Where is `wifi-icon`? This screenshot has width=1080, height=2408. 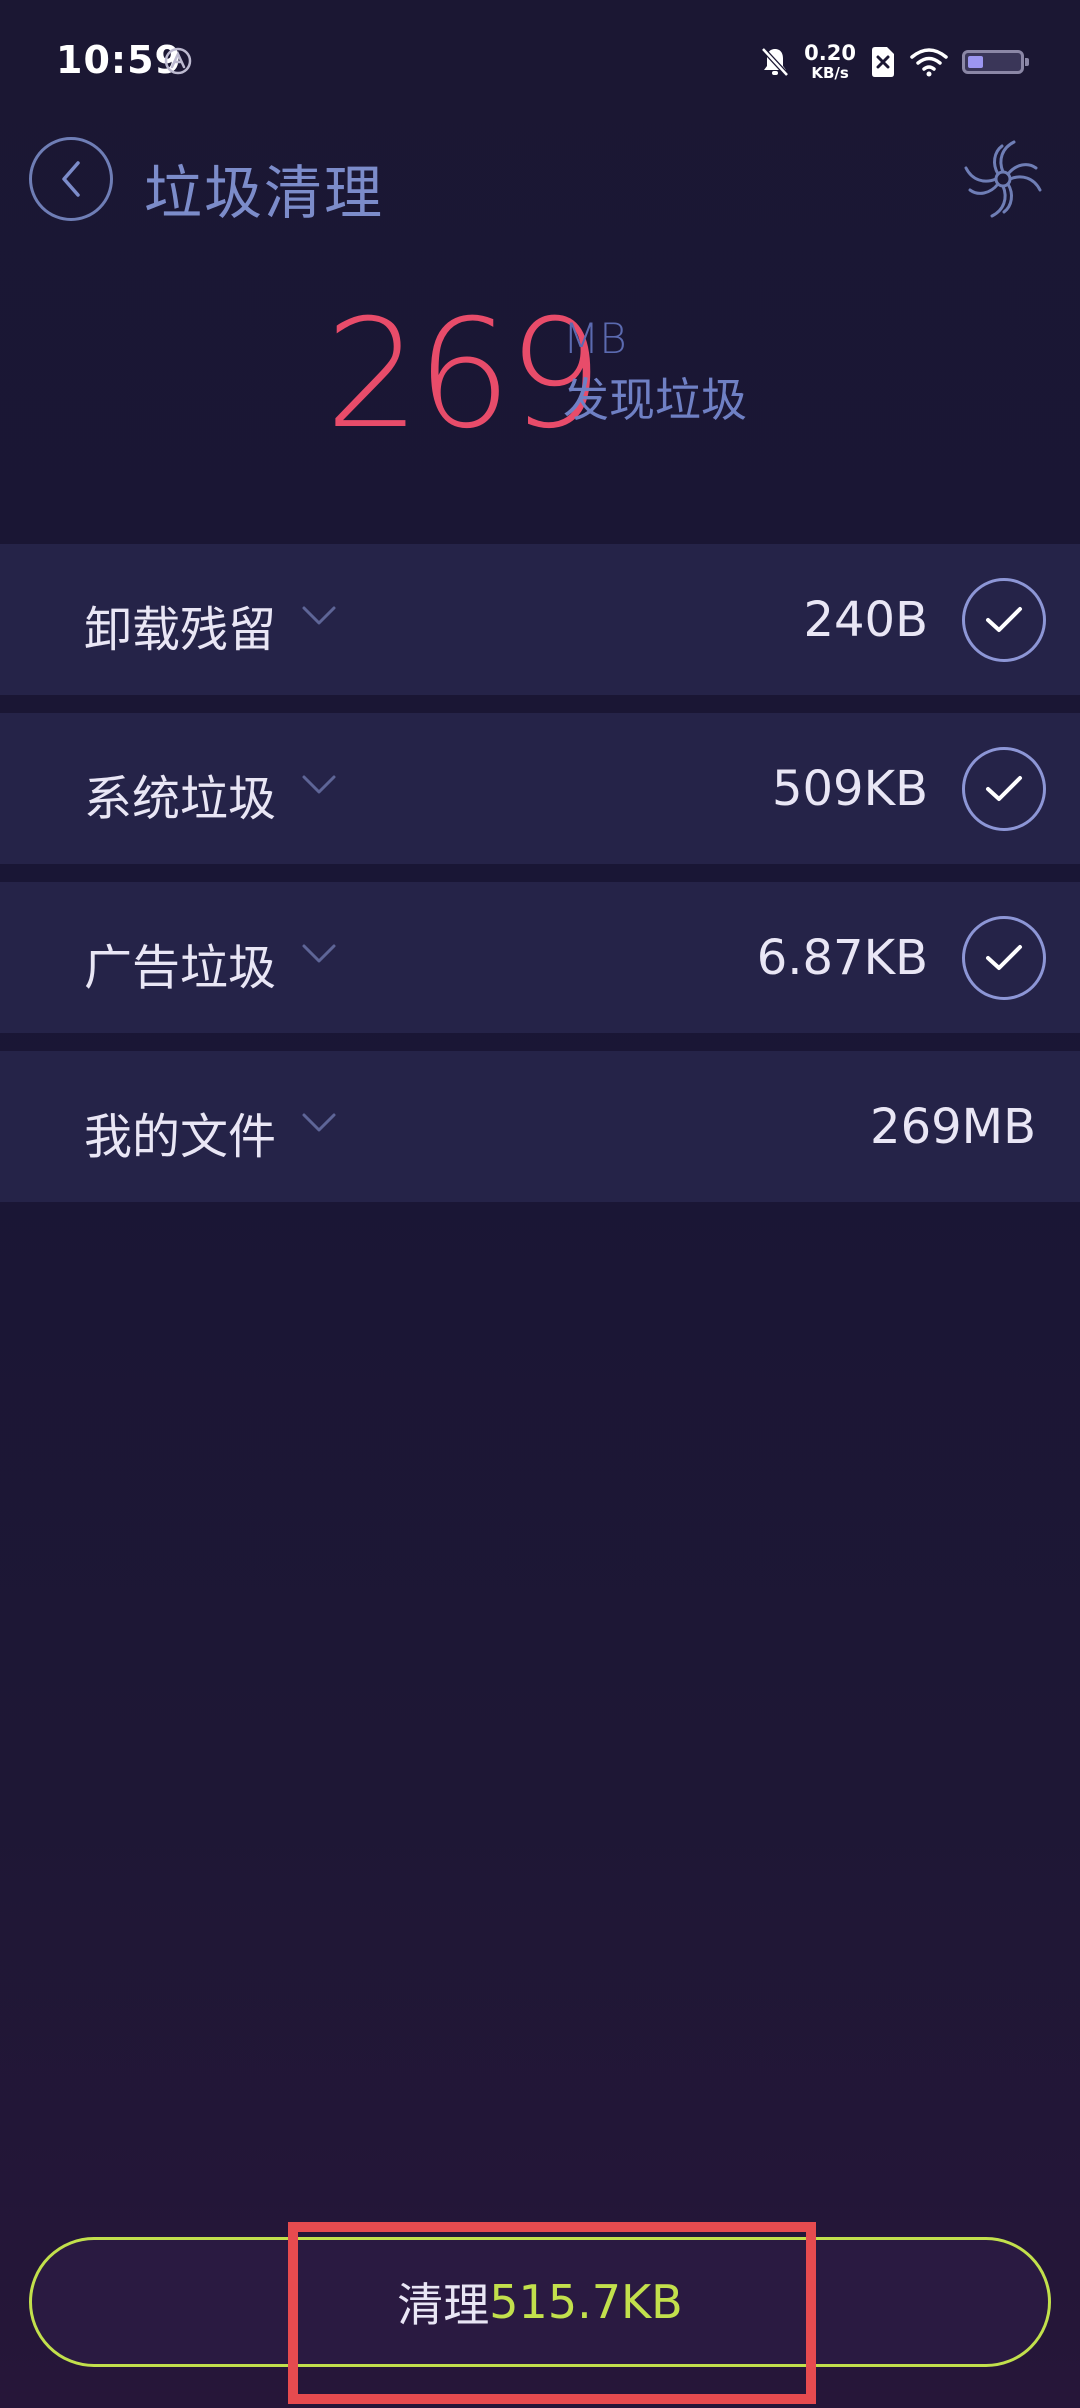 wifi-icon is located at coordinates (929, 62).